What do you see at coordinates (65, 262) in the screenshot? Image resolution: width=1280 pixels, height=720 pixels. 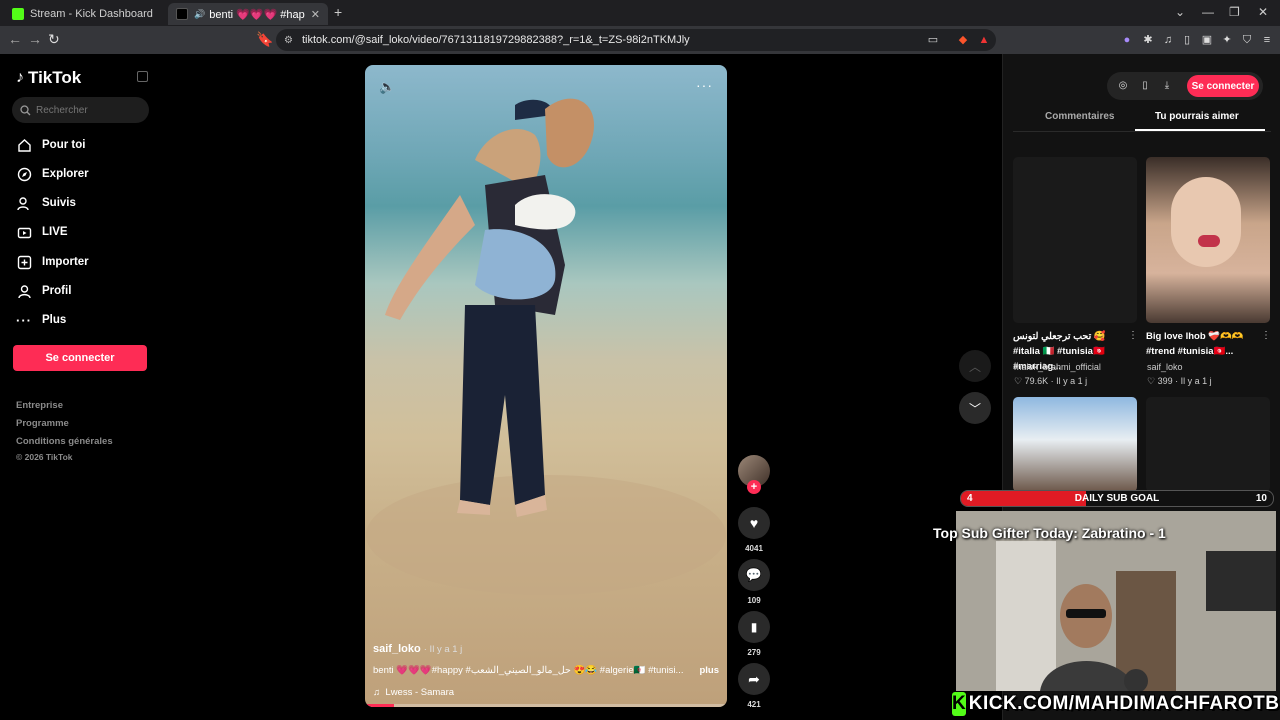 I see `nav-label: Importer` at bounding box center [65, 262].